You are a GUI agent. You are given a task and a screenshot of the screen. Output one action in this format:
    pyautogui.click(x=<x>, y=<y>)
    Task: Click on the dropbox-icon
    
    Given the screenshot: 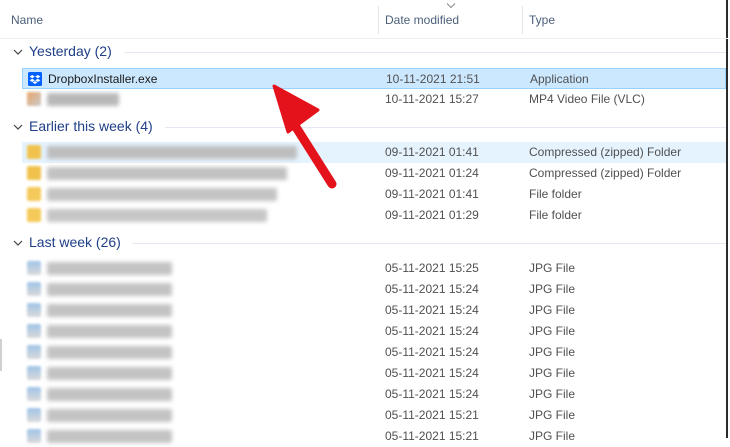 What is the action you would take?
    pyautogui.click(x=35, y=79)
    